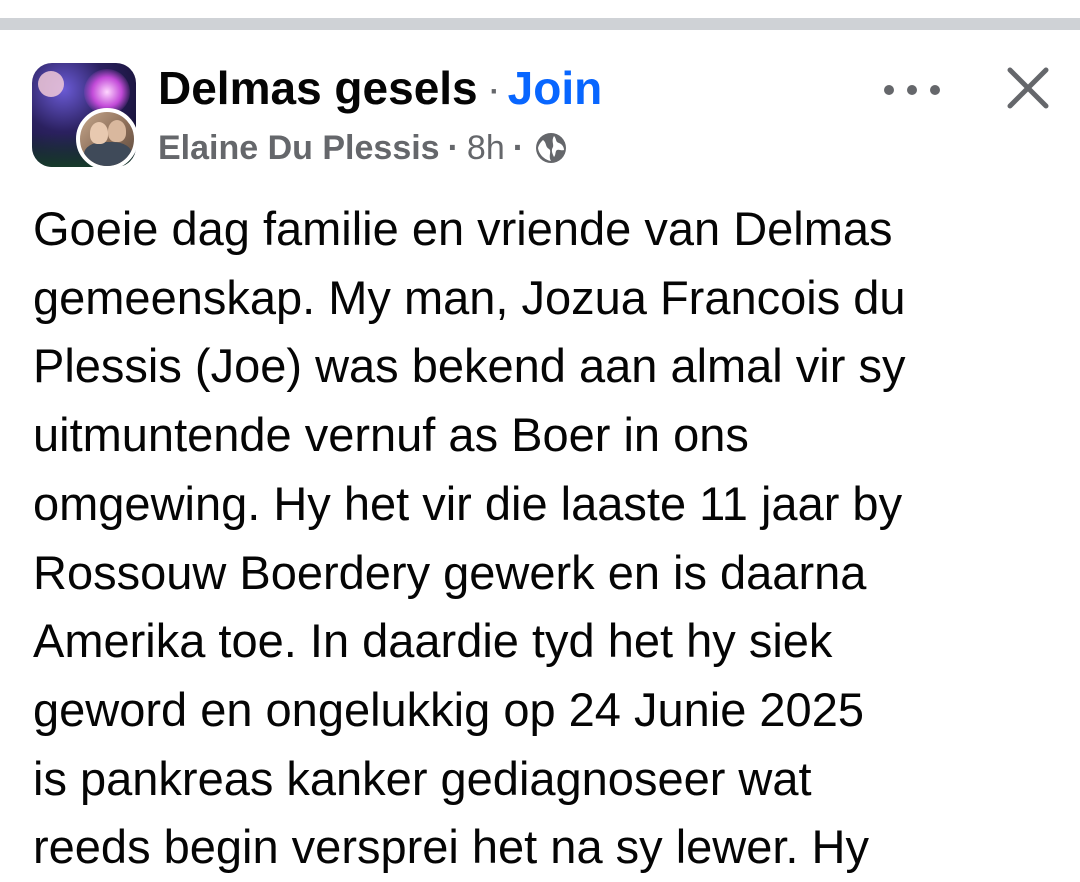 The height and width of the screenshot is (882, 1080). Describe the element at coordinates (108, 154) in the screenshot. I see `avatar-shirt` at that location.